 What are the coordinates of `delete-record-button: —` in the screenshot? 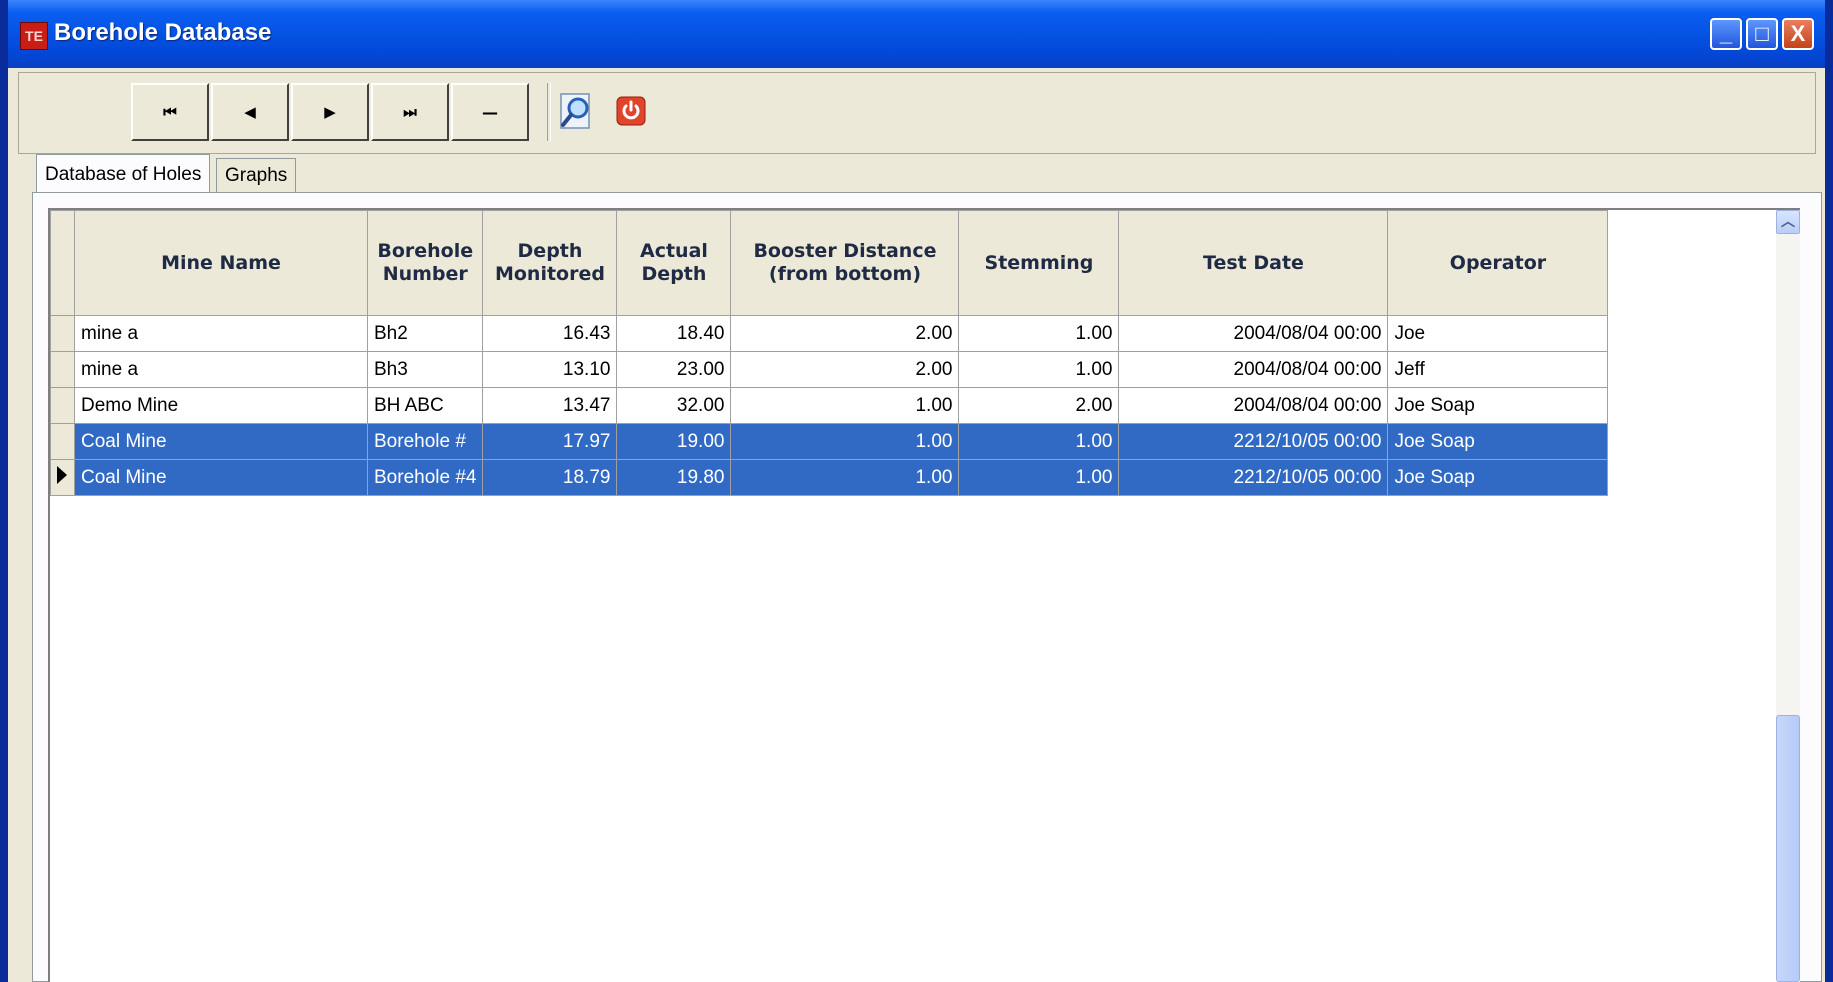 It's located at (490, 112).